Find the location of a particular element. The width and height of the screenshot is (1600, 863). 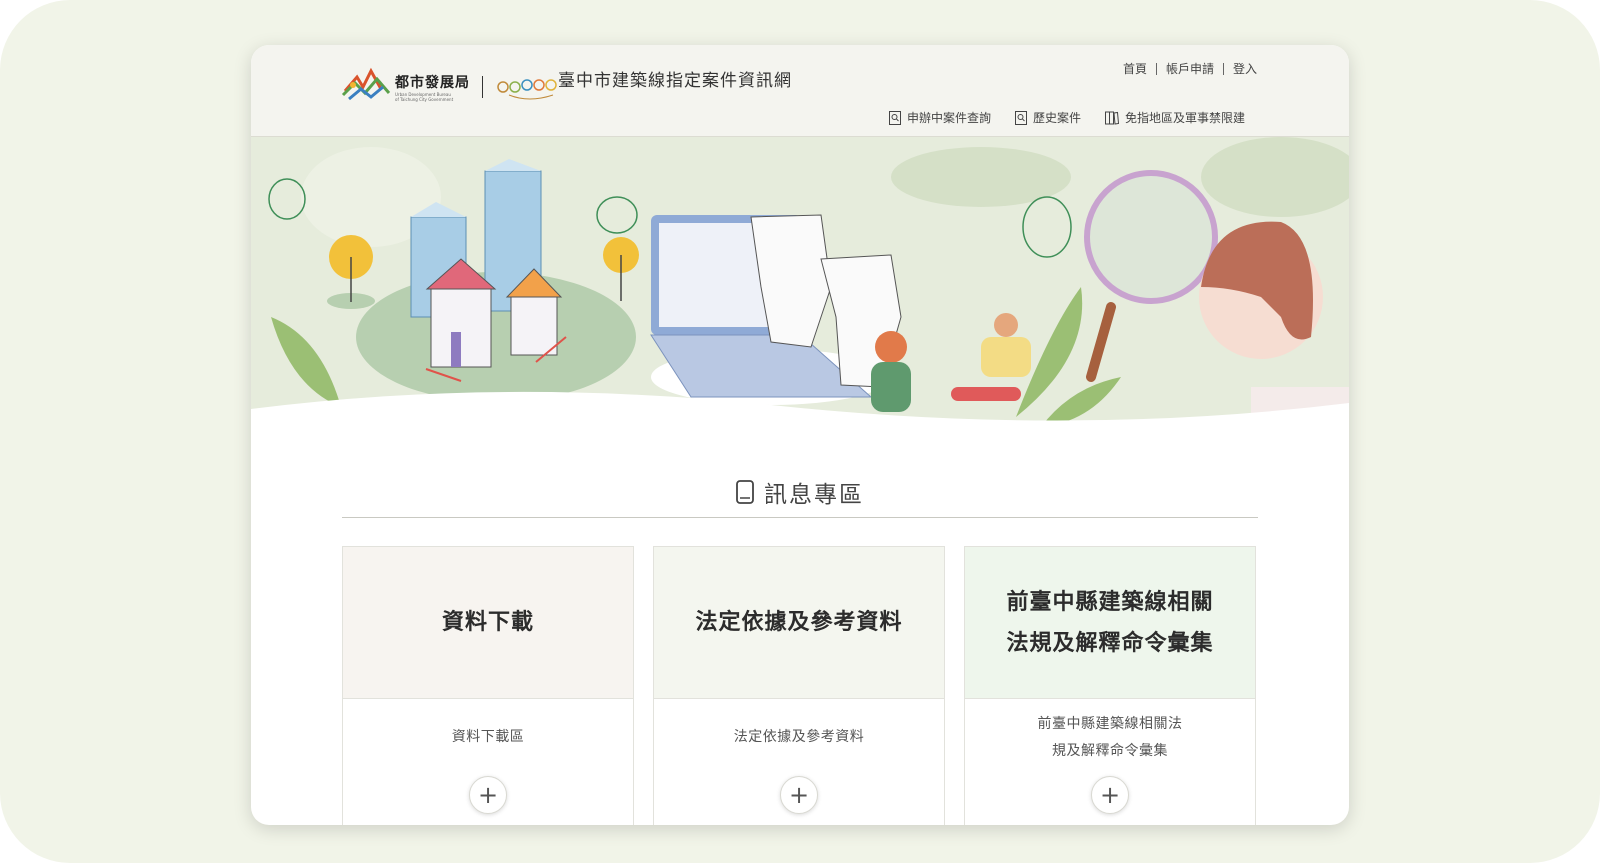

section-heading: 訊息專區 is located at coordinates (800, 492).